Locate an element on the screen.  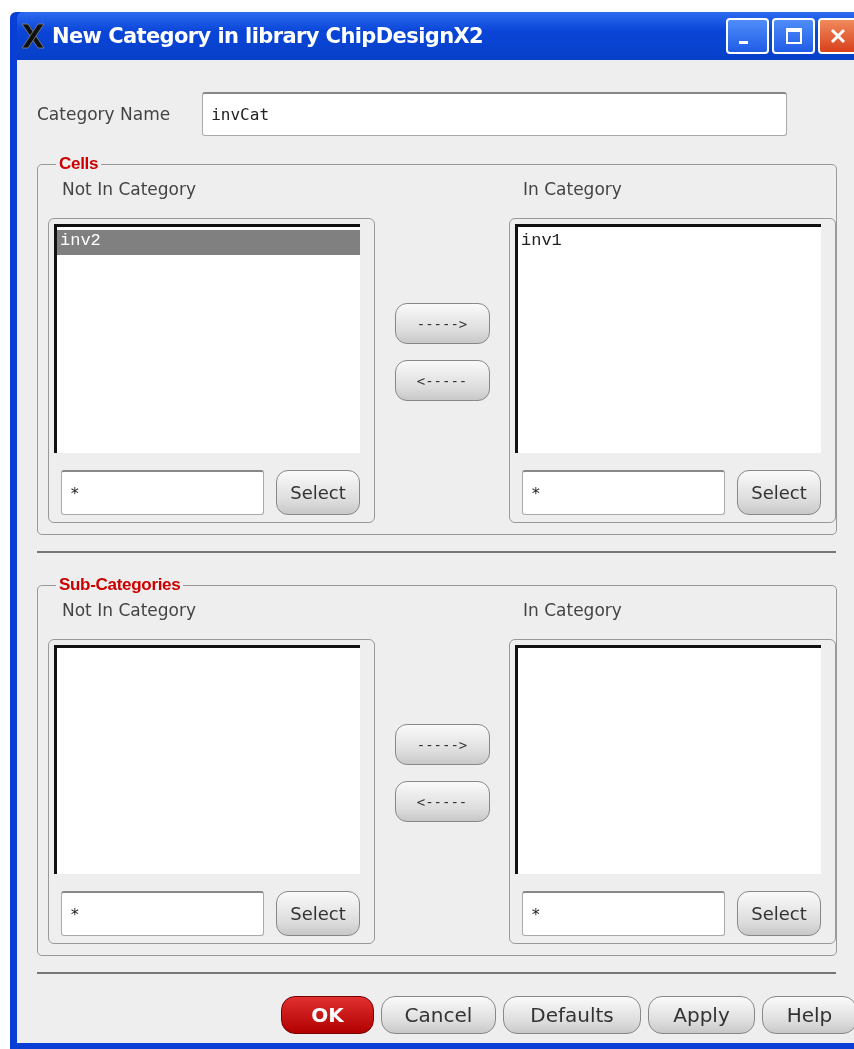
list-box: inv1 is located at coordinates (668, 338).